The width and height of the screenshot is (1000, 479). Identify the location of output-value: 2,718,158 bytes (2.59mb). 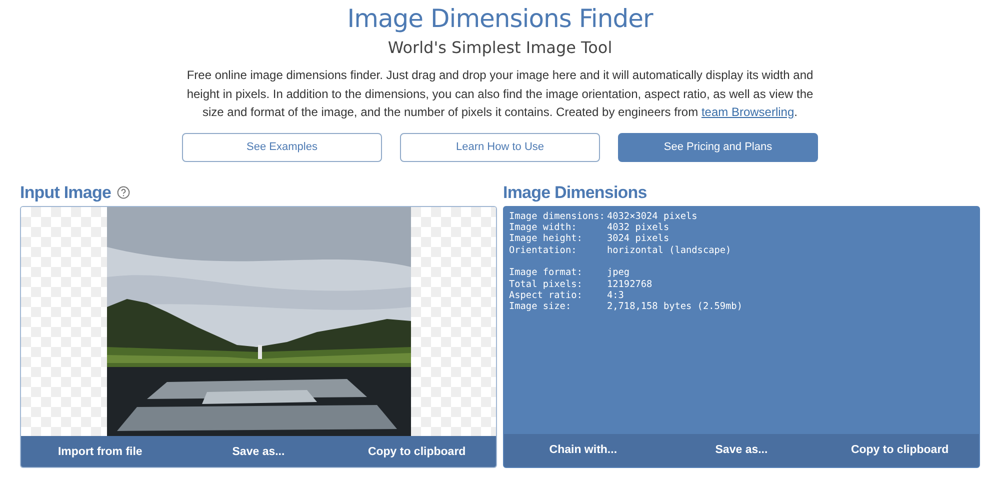
(674, 307).